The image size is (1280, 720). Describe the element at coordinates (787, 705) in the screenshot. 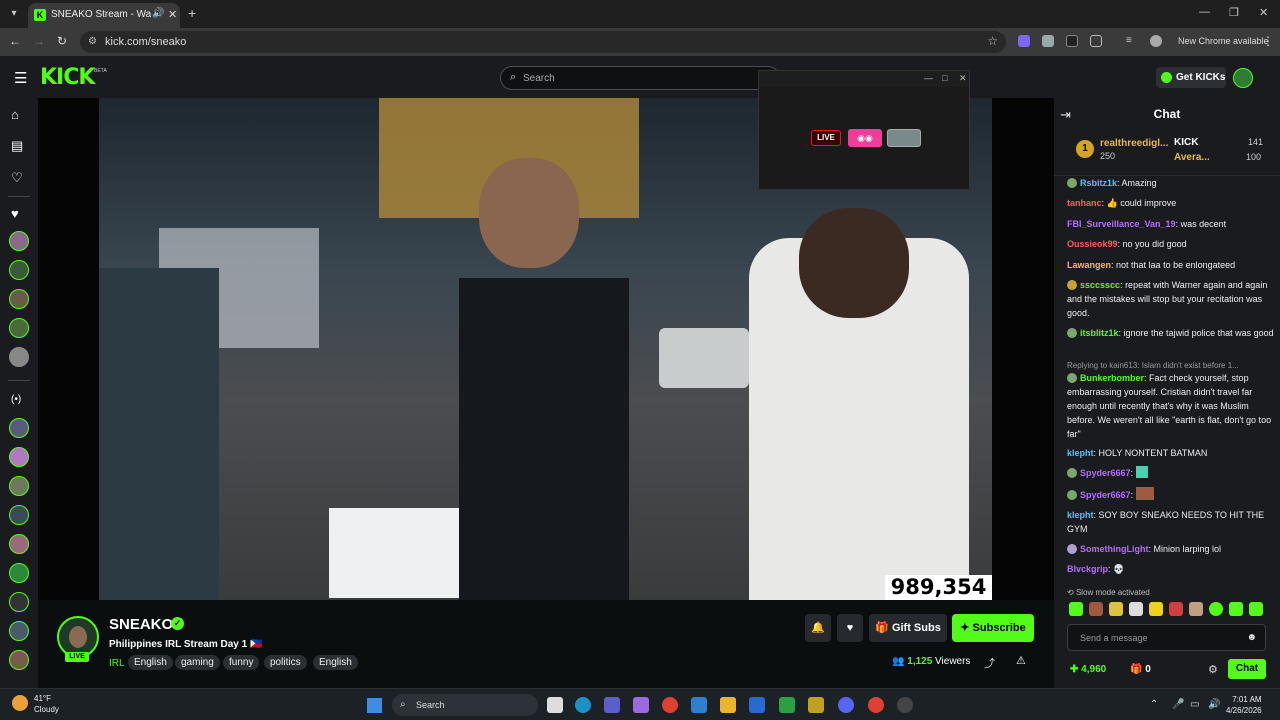

I see `xbox-icon` at that location.